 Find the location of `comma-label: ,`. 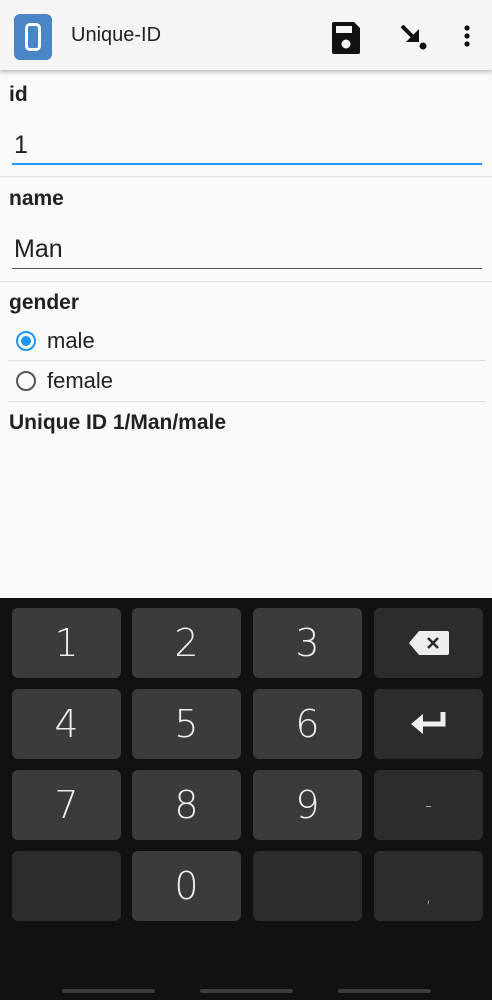

comma-label: , is located at coordinates (428, 895).